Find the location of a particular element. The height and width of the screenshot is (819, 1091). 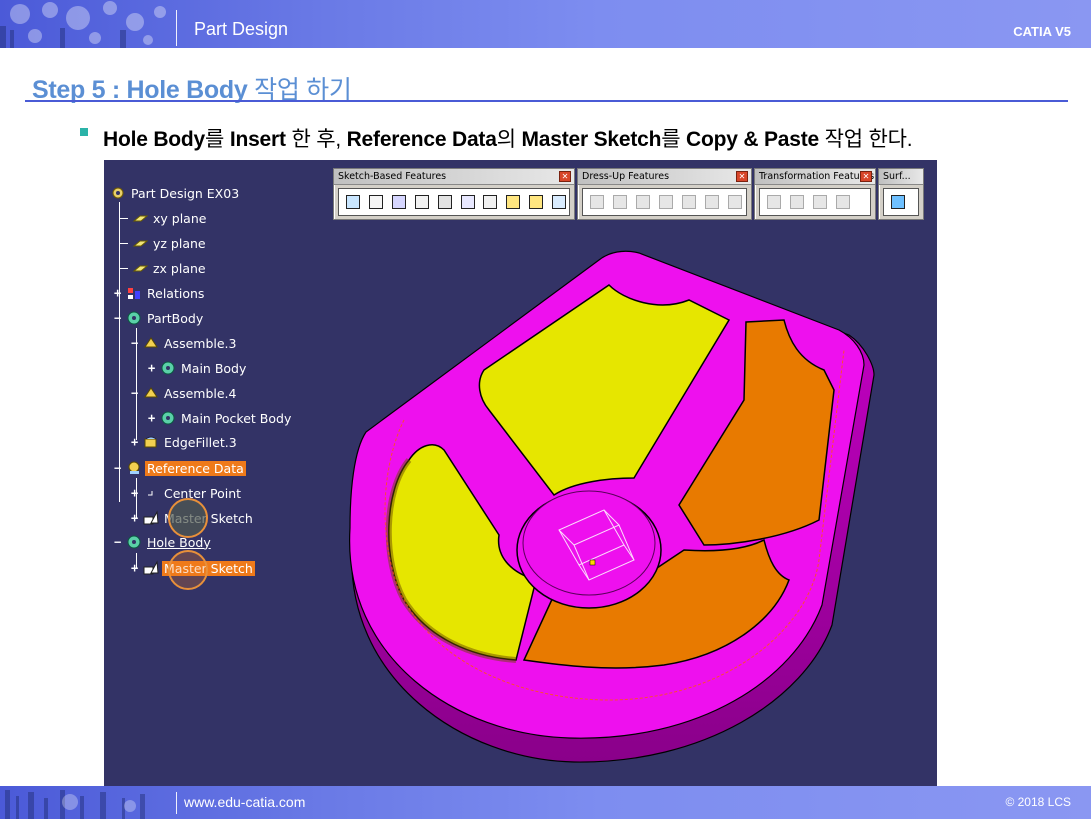

chamfer-icon is located at coordinates (620, 202).